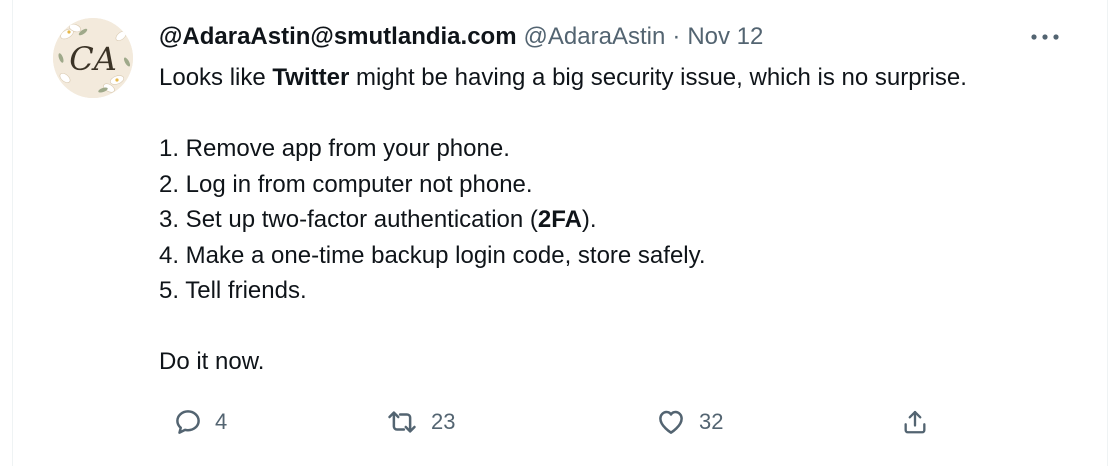 The width and height of the screenshot is (1120, 466). What do you see at coordinates (671, 422) in the screenshot?
I see `heart-icon` at bounding box center [671, 422].